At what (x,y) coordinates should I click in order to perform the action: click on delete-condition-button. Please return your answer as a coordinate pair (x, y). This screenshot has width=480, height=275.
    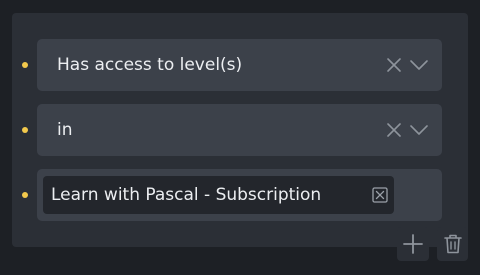
    Looking at the image, I should click on (452, 244).